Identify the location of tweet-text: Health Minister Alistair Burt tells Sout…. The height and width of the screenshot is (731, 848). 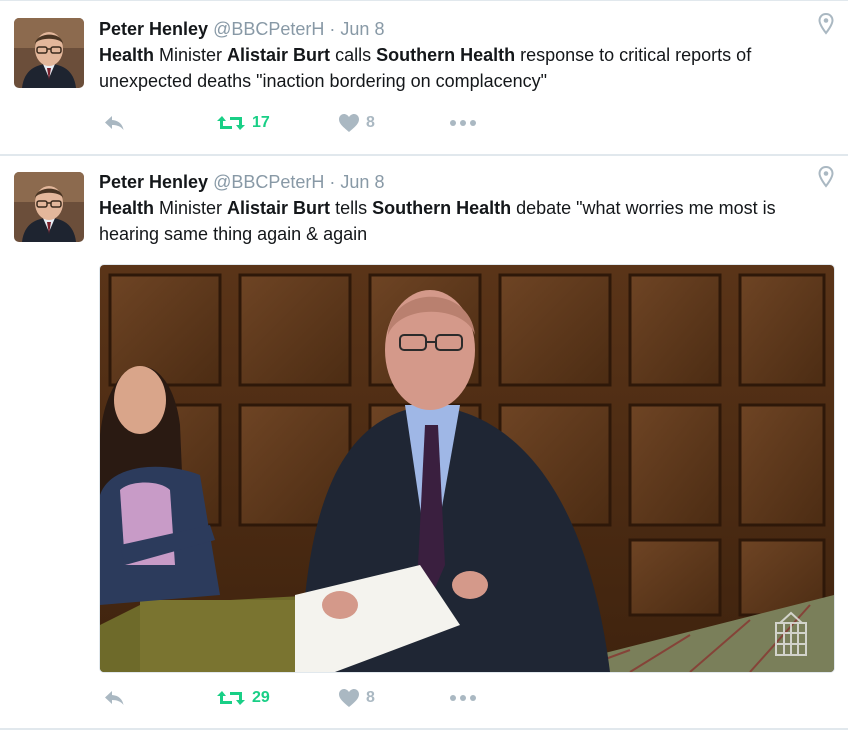
(458, 221).